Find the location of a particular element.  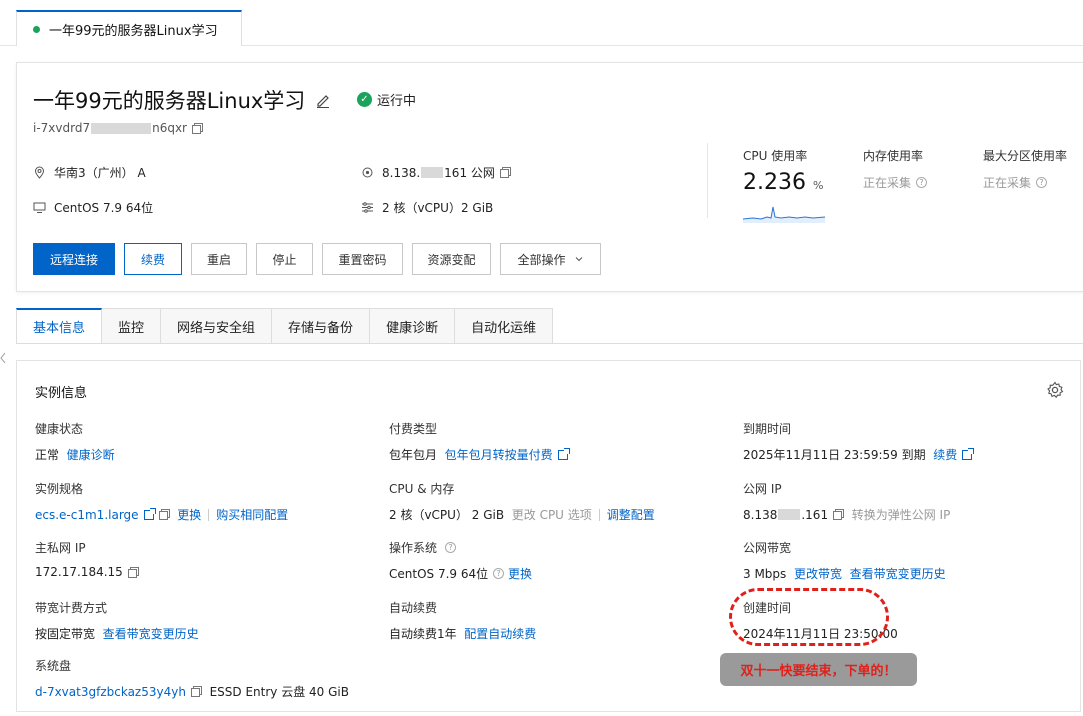

change-os-link: 更换 is located at coordinates (520, 573).